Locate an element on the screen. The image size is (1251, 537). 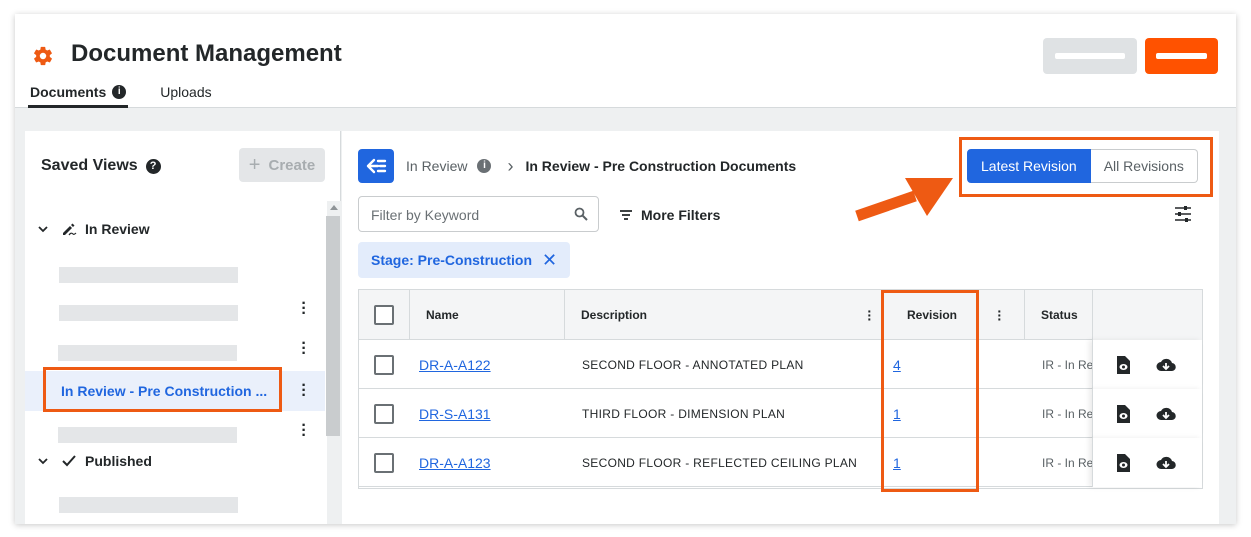
saved-views-heading: Saved Views ? is located at coordinates (101, 166).